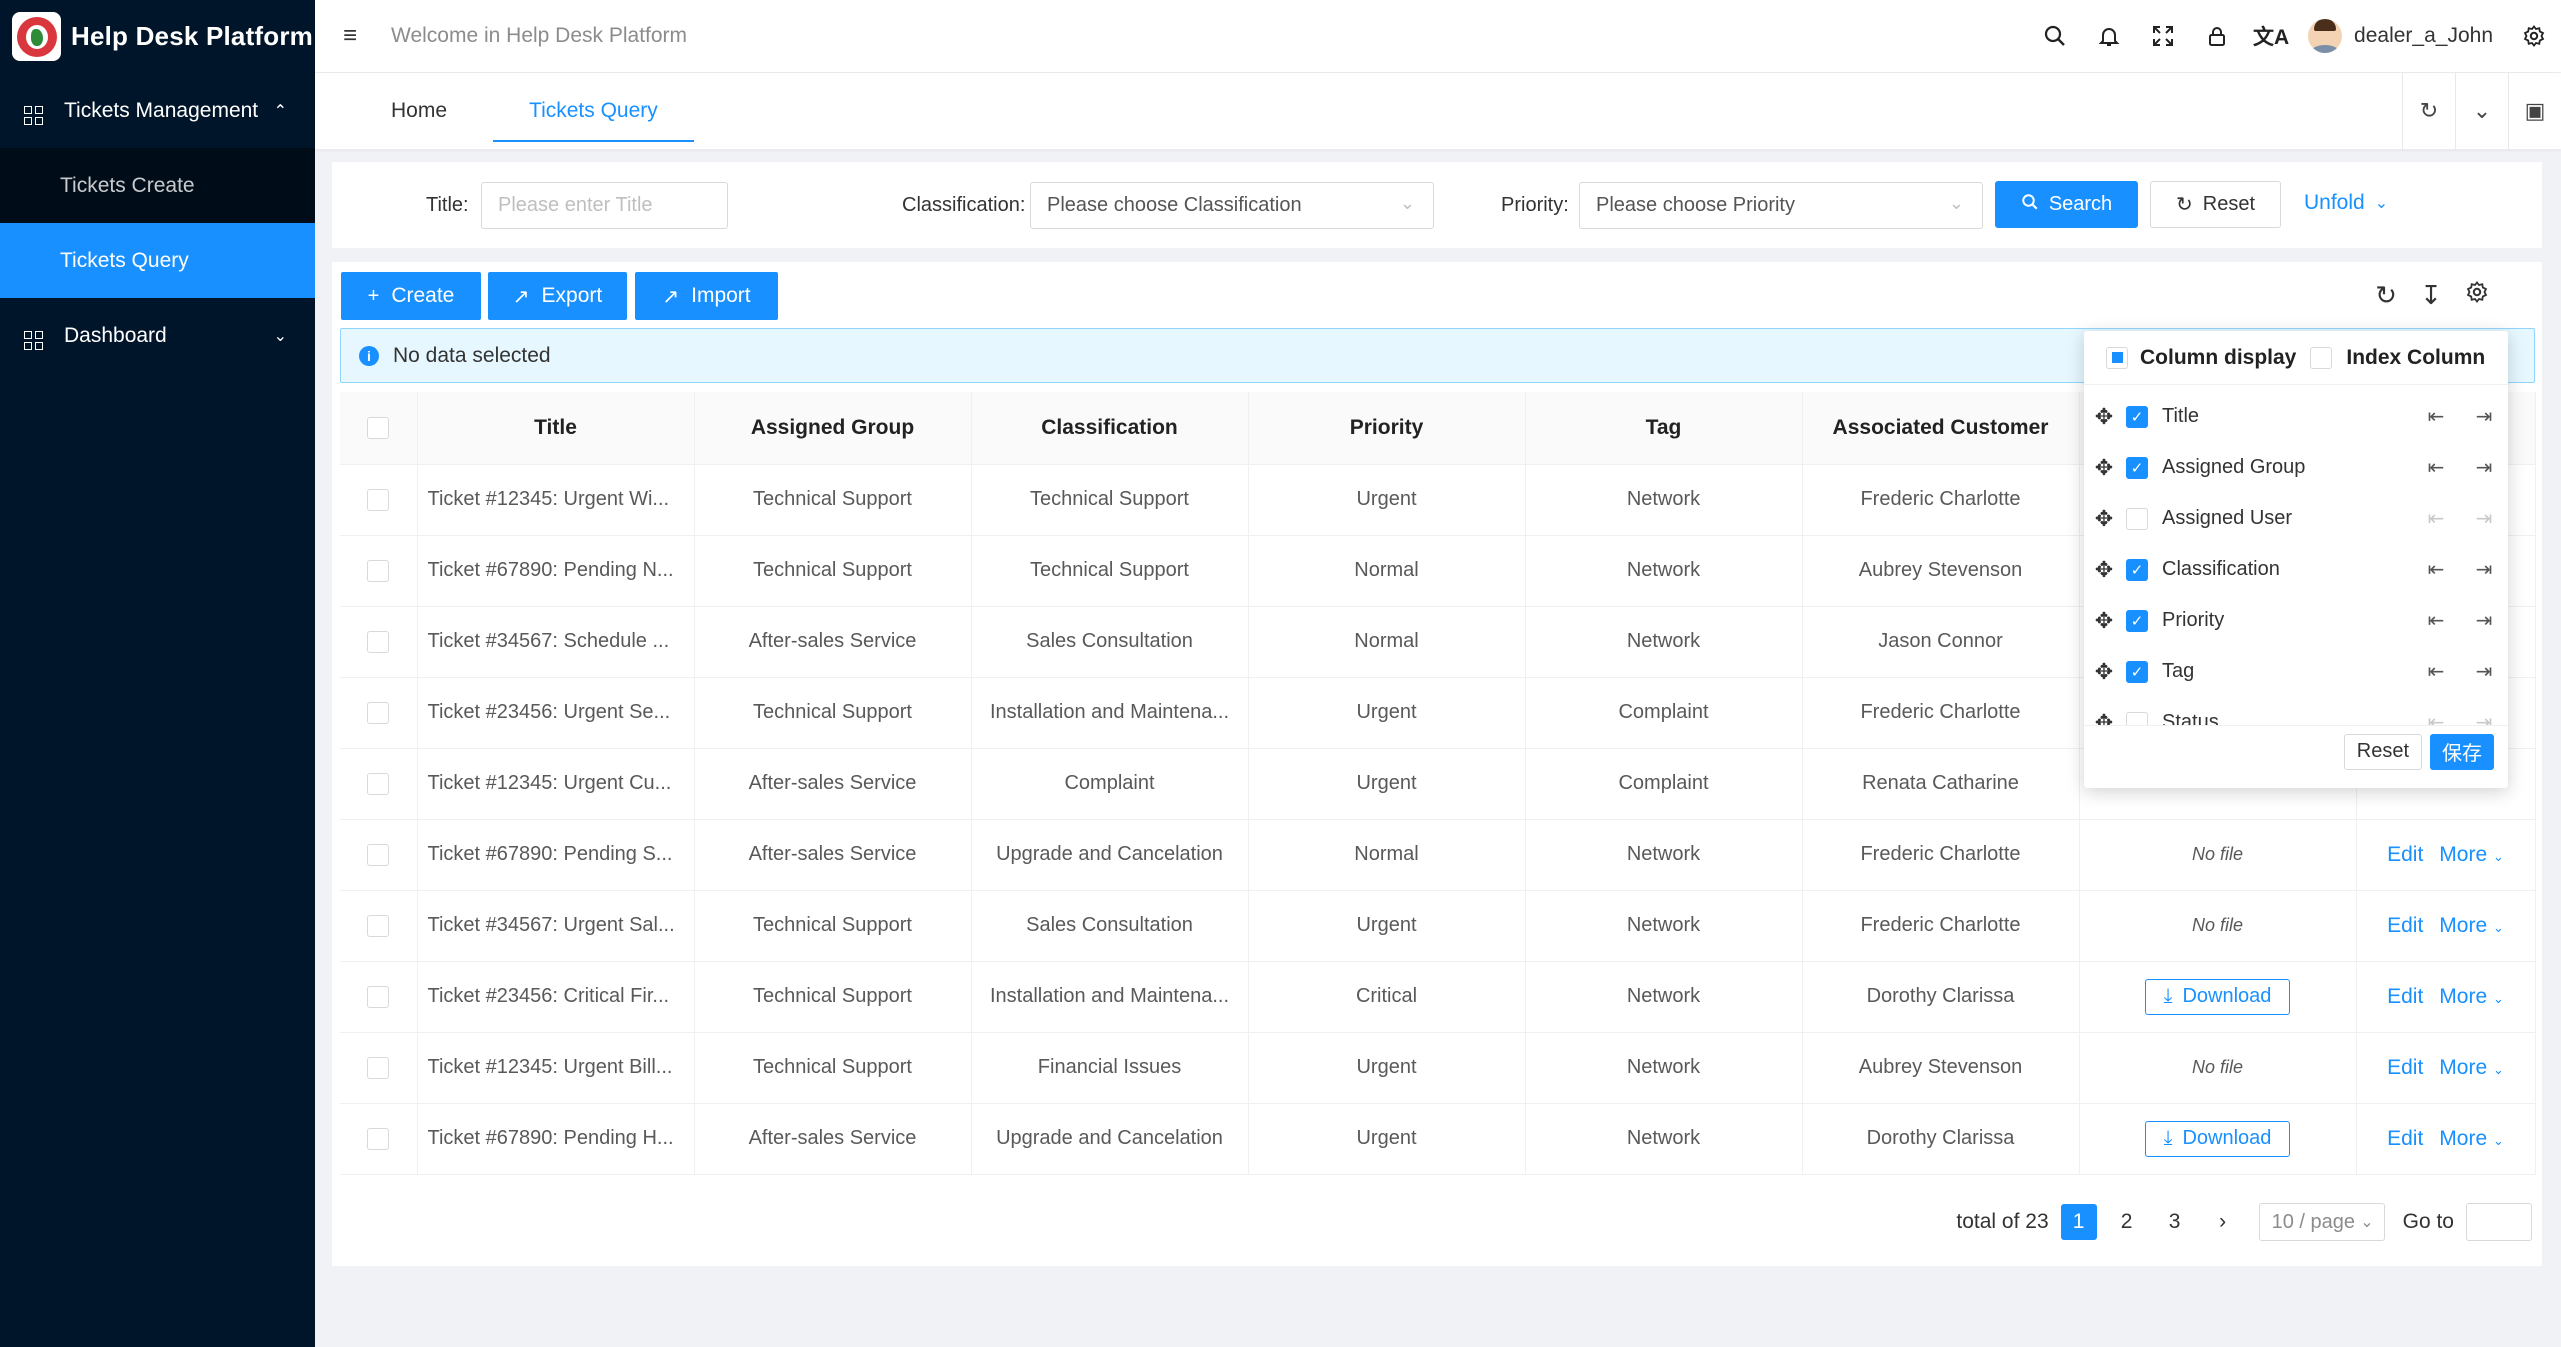 Image resolution: width=2561 pixels, height=1347 pixels. Describe the element at coordinates (2217, 36) in the screenshot. I see `lock-icon` at that location.